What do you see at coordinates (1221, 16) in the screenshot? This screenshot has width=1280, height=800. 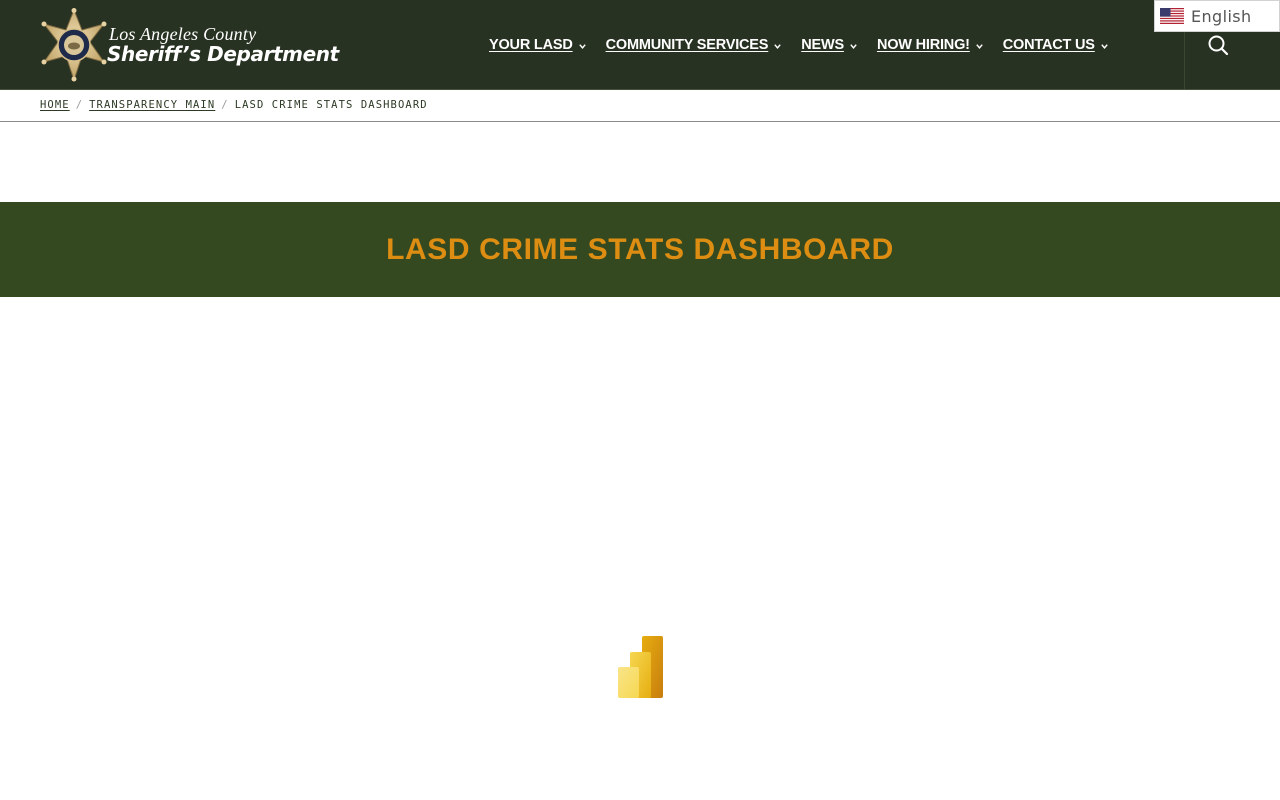 I see `language-label: English` at bounding box center [1221, 16].